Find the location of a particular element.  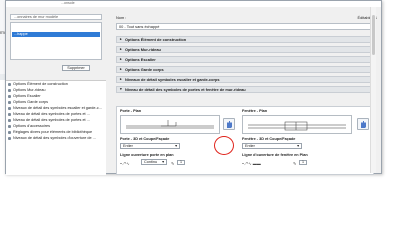

favorites-list: ...happe is located at coordinates (56, 41).